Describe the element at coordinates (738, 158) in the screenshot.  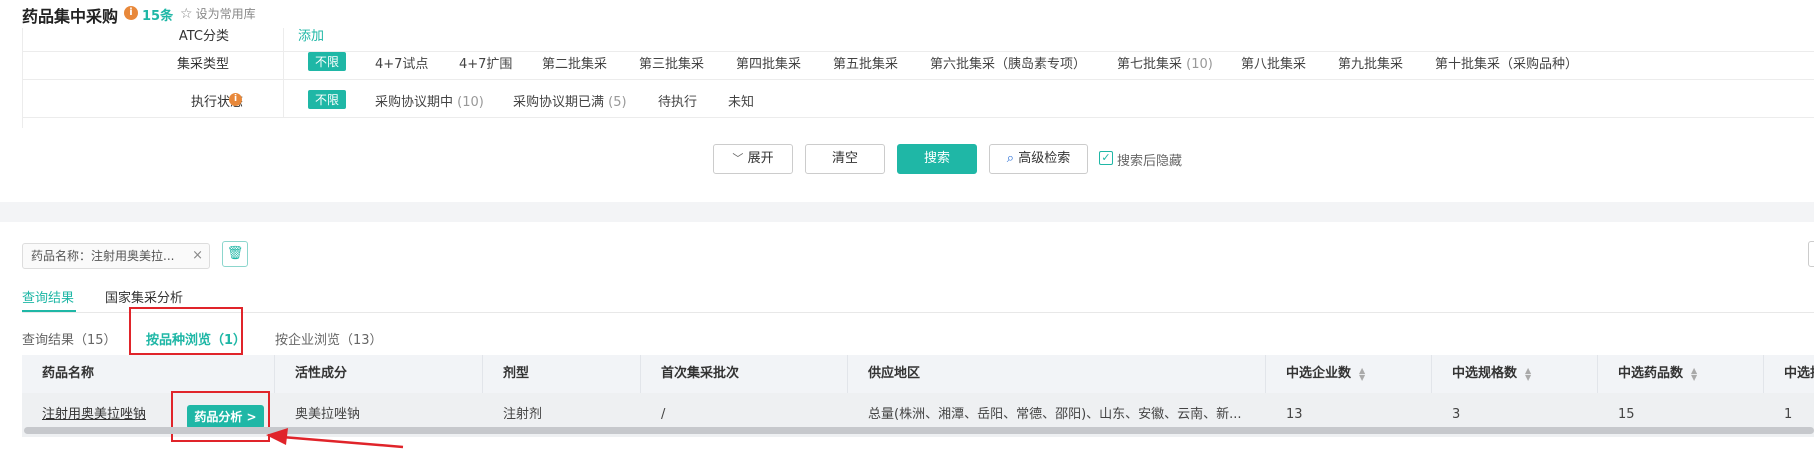
I see `chevron-down-icon: ﹀` at that location.